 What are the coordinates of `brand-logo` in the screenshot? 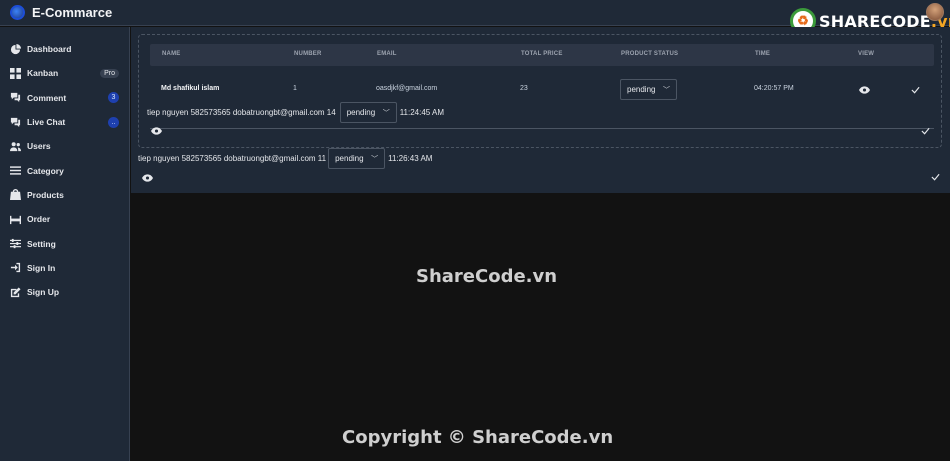 It's located at (17, 12).